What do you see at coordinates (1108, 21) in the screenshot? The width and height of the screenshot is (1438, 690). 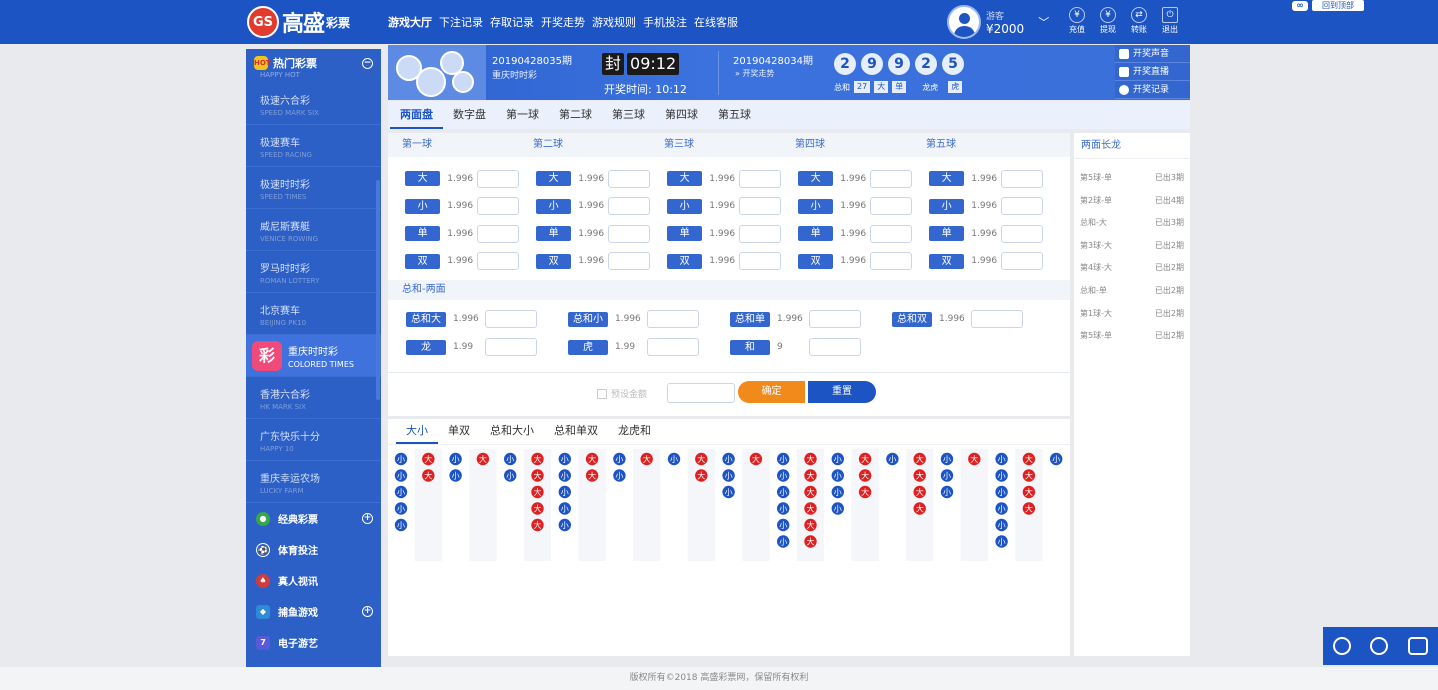 I see `withdraw-button: ¥ 提现` at bounding box center [1108, 21].